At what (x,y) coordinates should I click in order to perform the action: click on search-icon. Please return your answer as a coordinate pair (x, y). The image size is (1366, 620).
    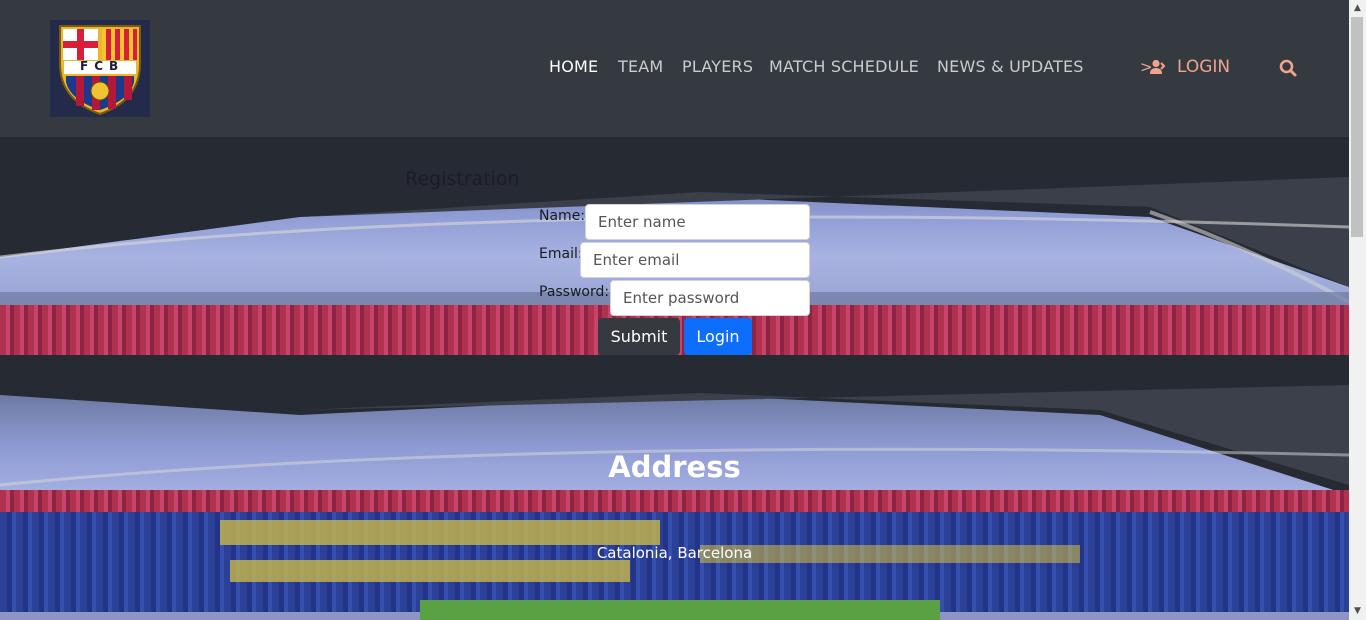
    Looking at the image, I should click on (1288, 68).